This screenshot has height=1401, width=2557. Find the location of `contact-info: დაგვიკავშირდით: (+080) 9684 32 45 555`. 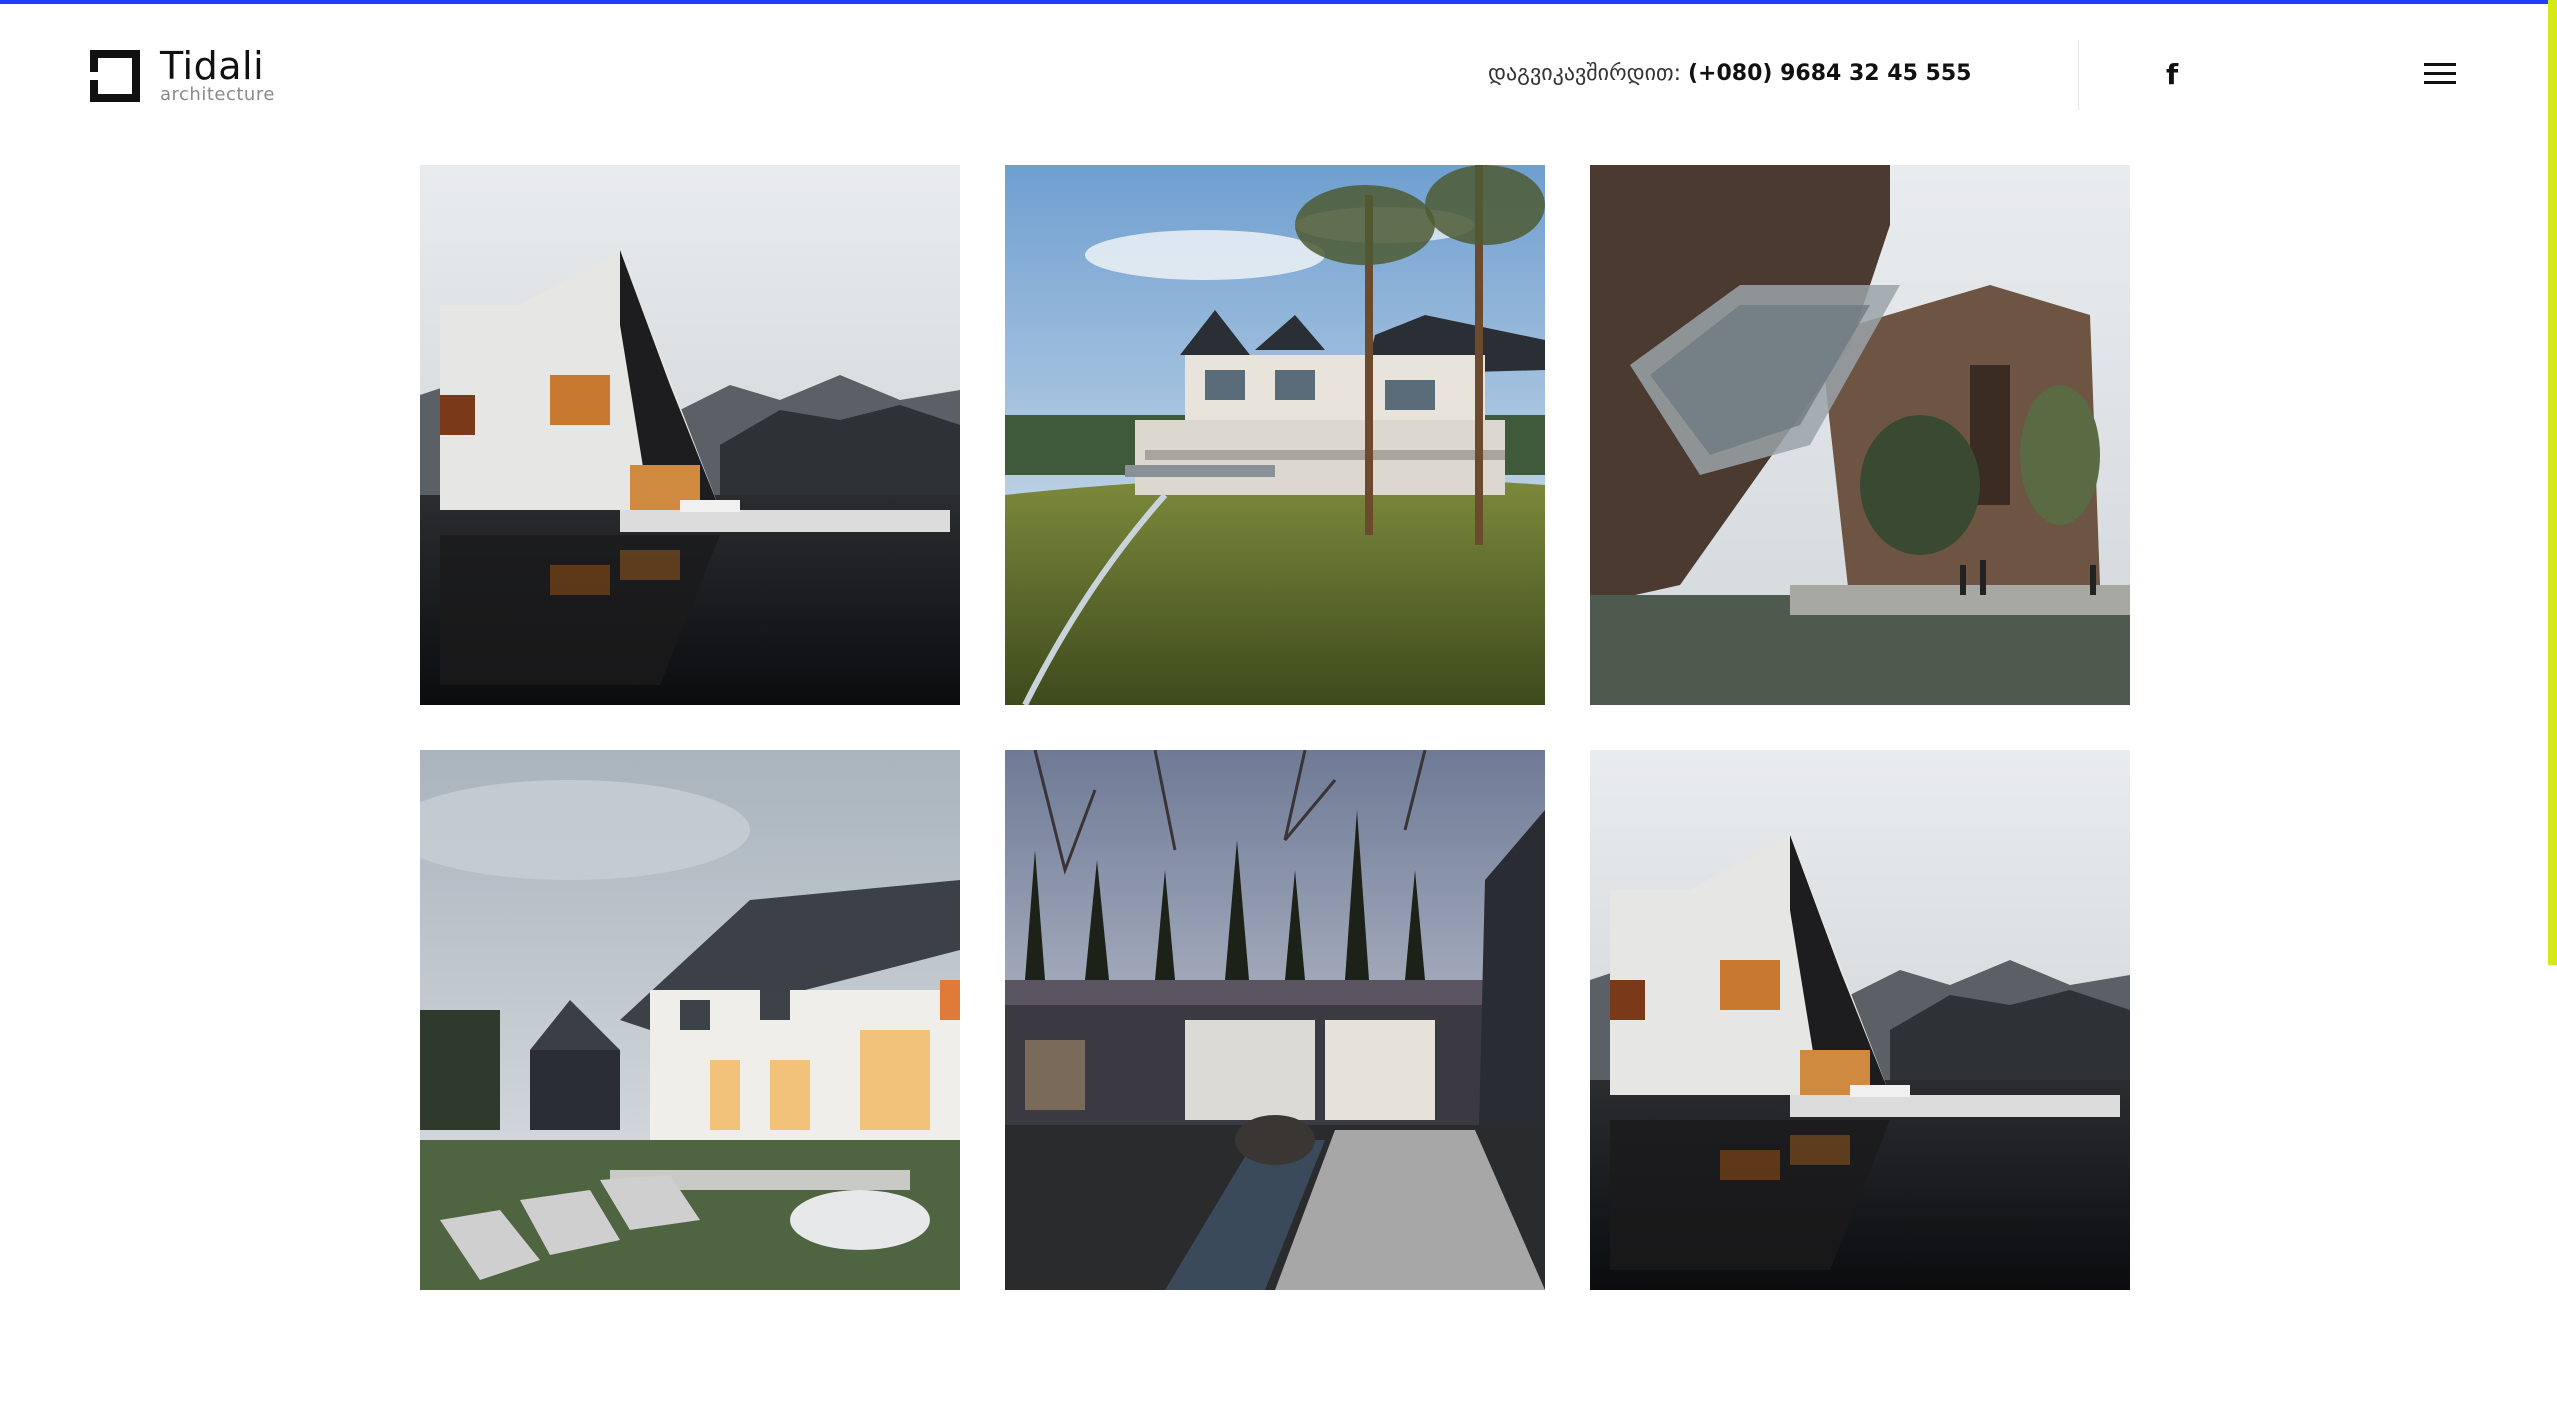

contact-info: დაგვიკავშირდით: (+080) 9684 32 45 555 is located at coordinates (1729, 74).